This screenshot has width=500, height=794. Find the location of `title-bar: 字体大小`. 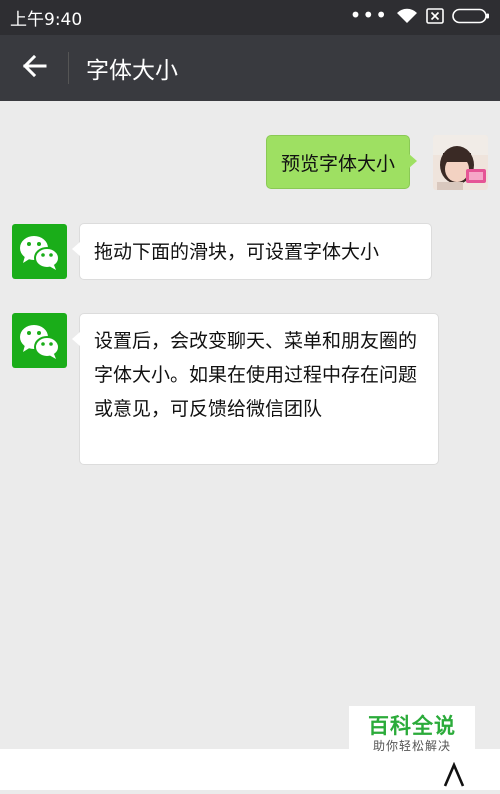

title-bar: 字体大小 is located at coordinates (250, 68).